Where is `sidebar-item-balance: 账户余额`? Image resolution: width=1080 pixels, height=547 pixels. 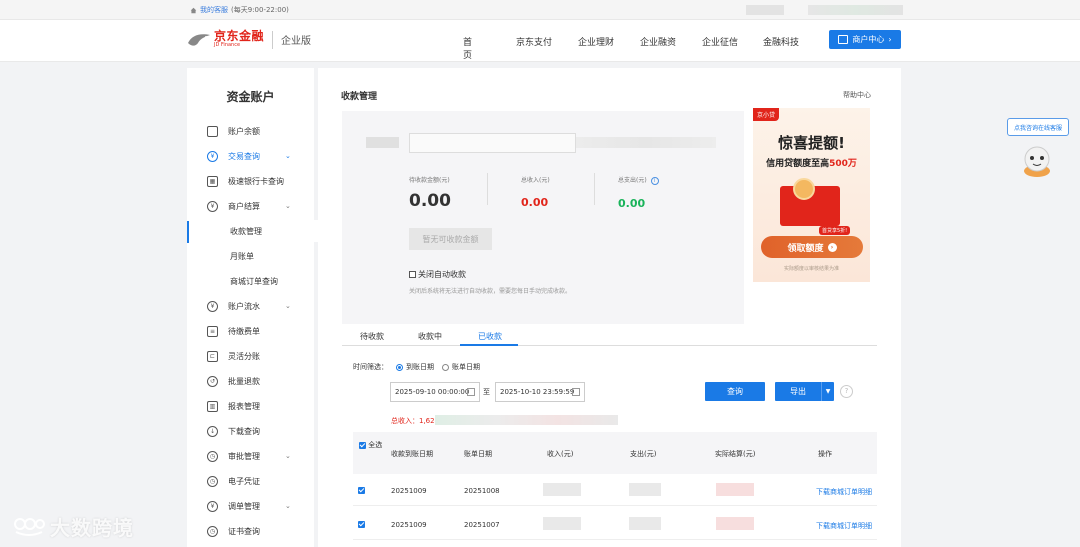 sidebar-item-balance: 账户余额 is located at coordinates (250, 131).